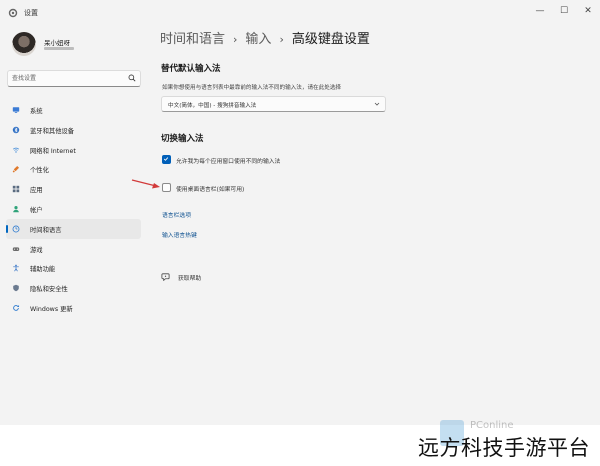  I want to click on settings-app-icon, so click(13, 13).